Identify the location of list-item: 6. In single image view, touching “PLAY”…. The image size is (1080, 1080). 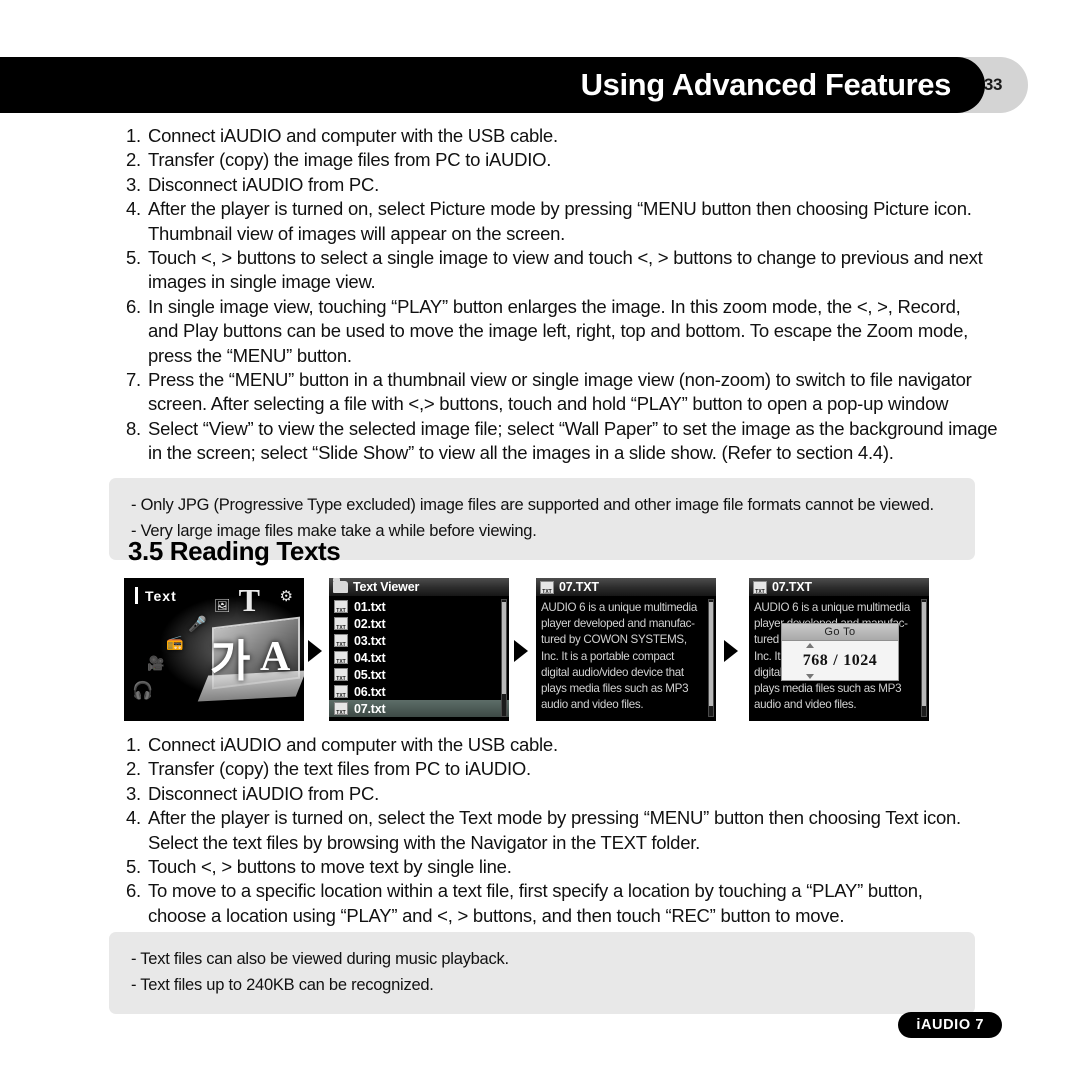
(571, 331).